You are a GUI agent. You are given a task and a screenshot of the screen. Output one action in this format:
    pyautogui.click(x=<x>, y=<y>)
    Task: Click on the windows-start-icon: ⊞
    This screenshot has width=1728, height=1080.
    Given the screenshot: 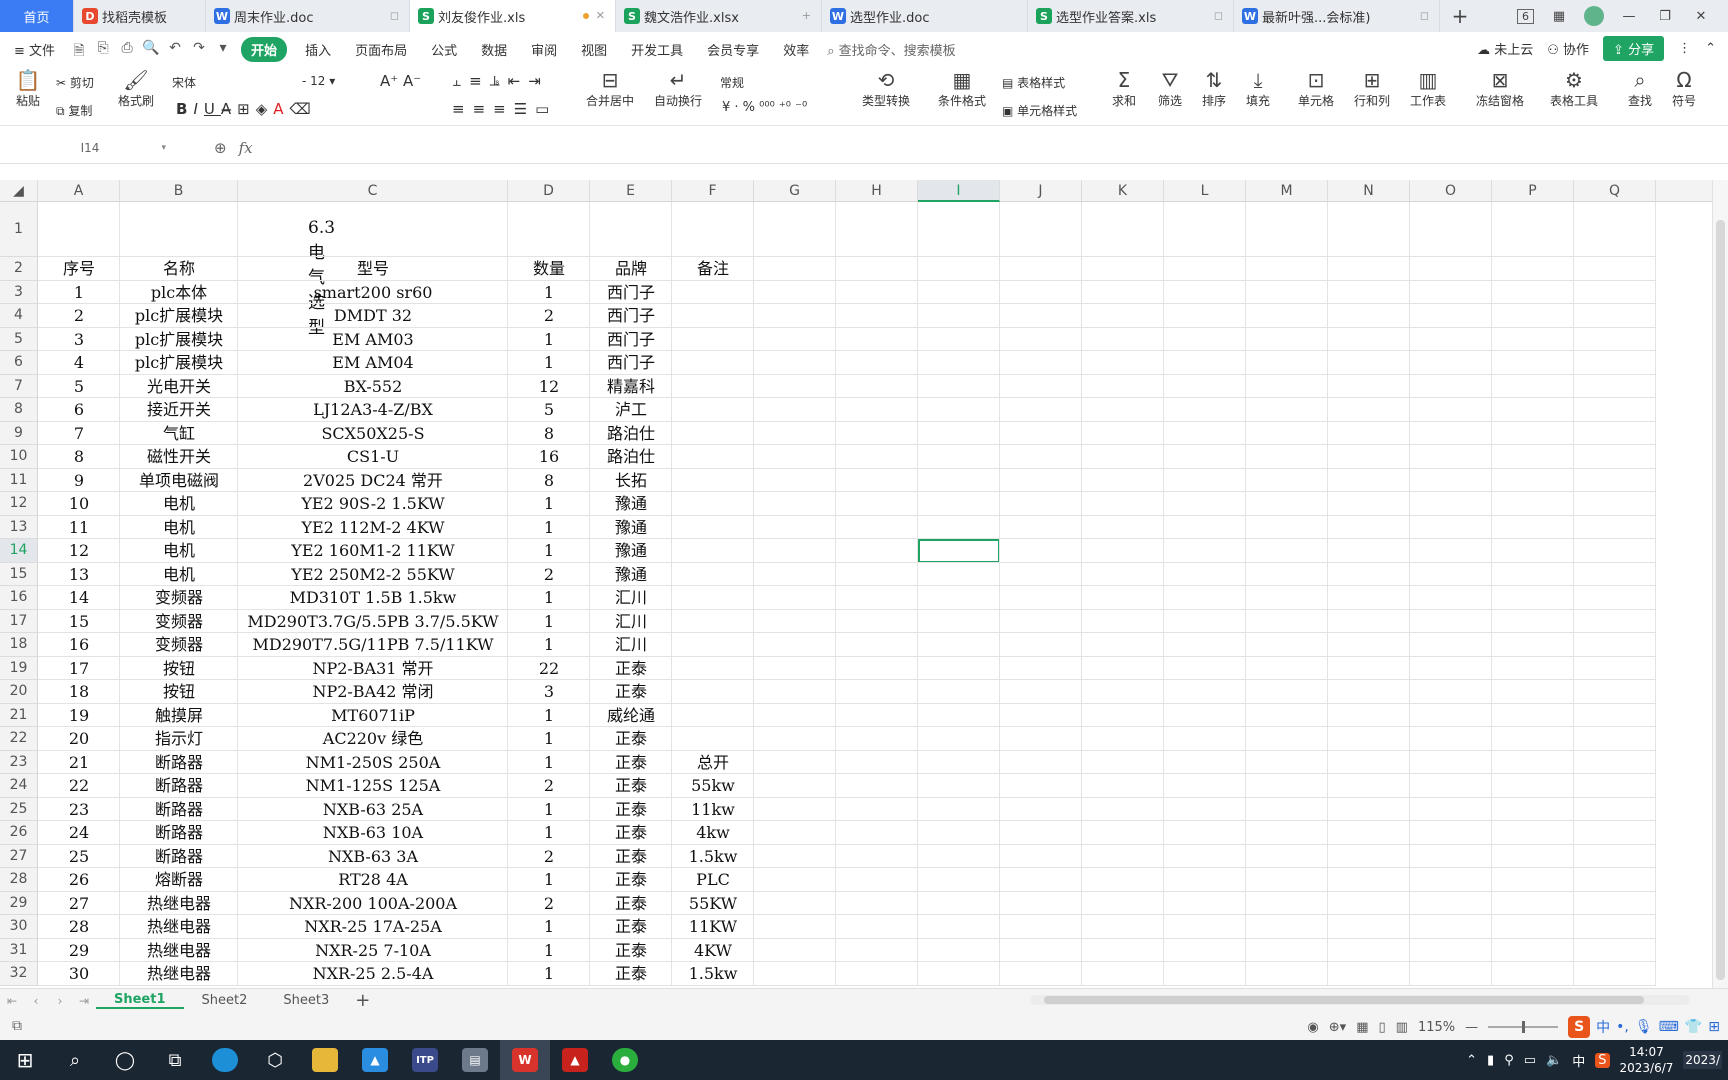 What is the action you would take?
    pyautogui.click(x=25, y=1060)
    